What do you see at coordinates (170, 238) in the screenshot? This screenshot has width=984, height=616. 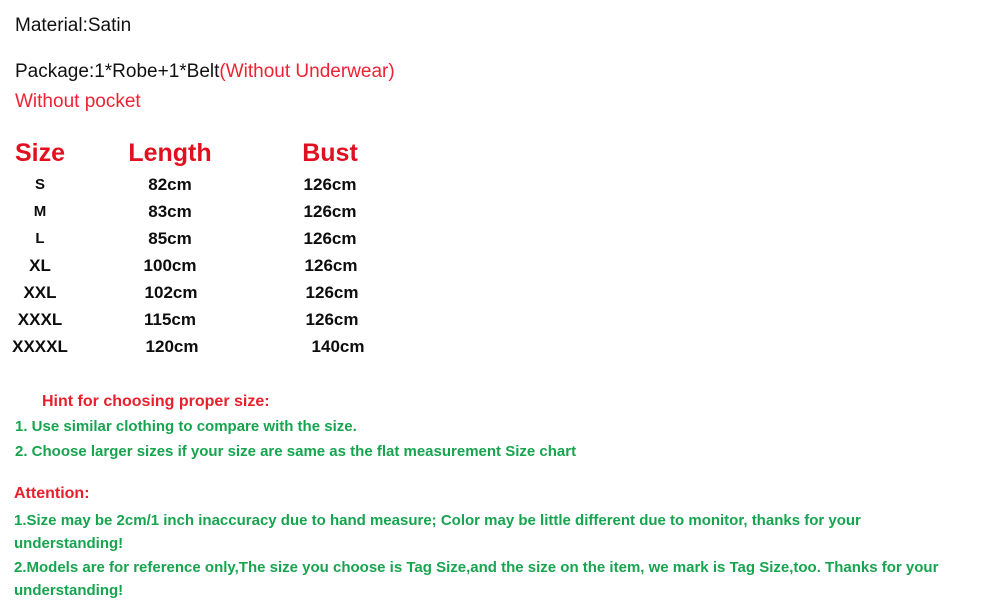 I see `cell-length: 85cm` at bounding box center [170, 238].